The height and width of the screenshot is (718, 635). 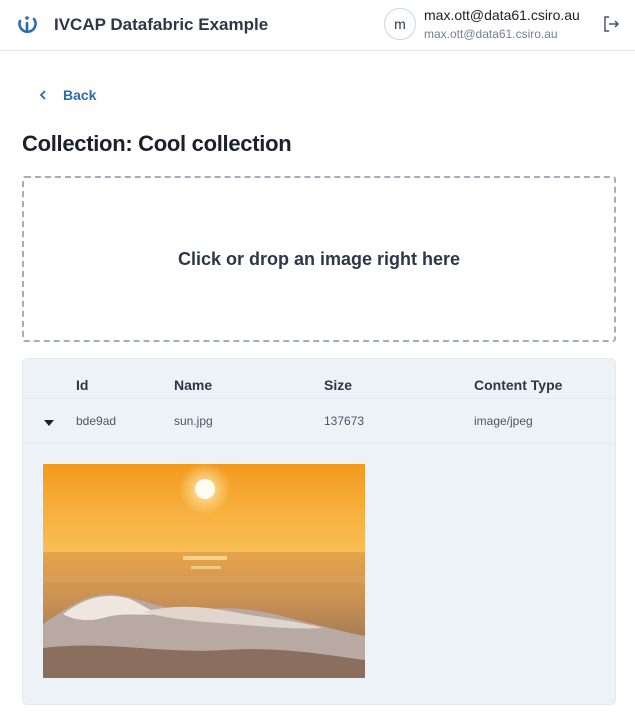 I want to click on column-header-size: Size, so click(x=338, y=385).